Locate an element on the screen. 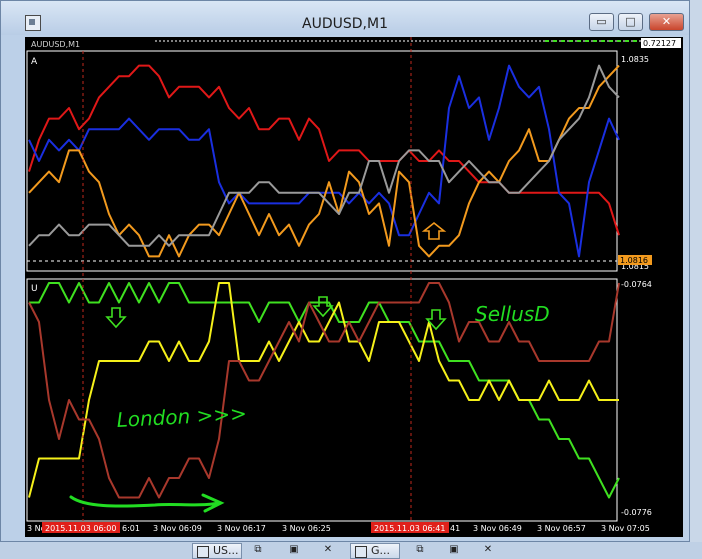 The height and width of the screenshot is (559, 702). title-bar: AUDUSD,M1 ▭ □ ✕ is located at coordinates (345, 18).